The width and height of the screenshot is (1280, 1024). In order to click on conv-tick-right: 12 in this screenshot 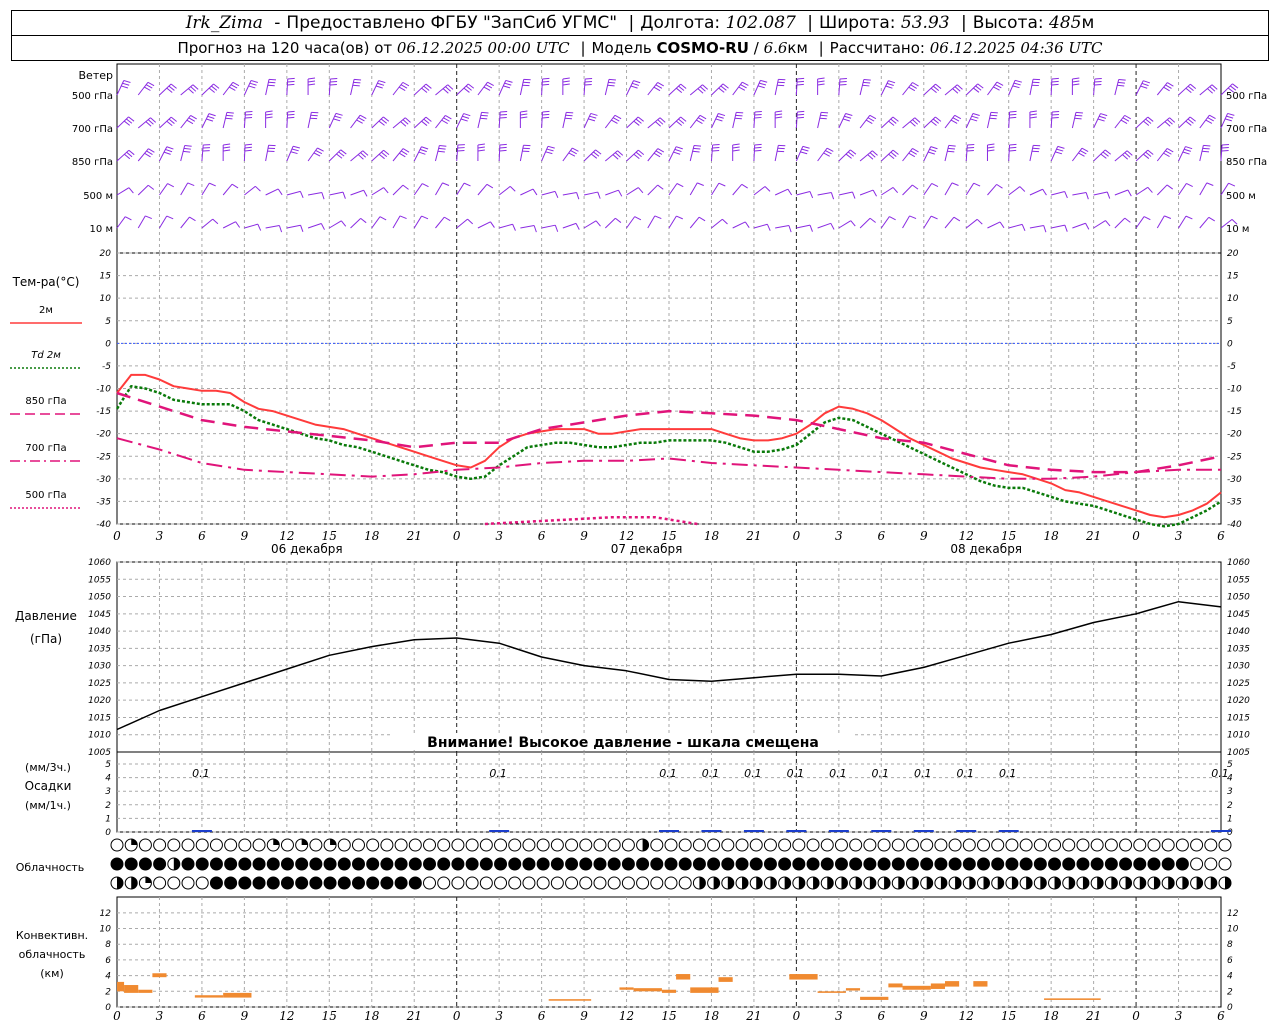, I will do `click(1233, 914)`.